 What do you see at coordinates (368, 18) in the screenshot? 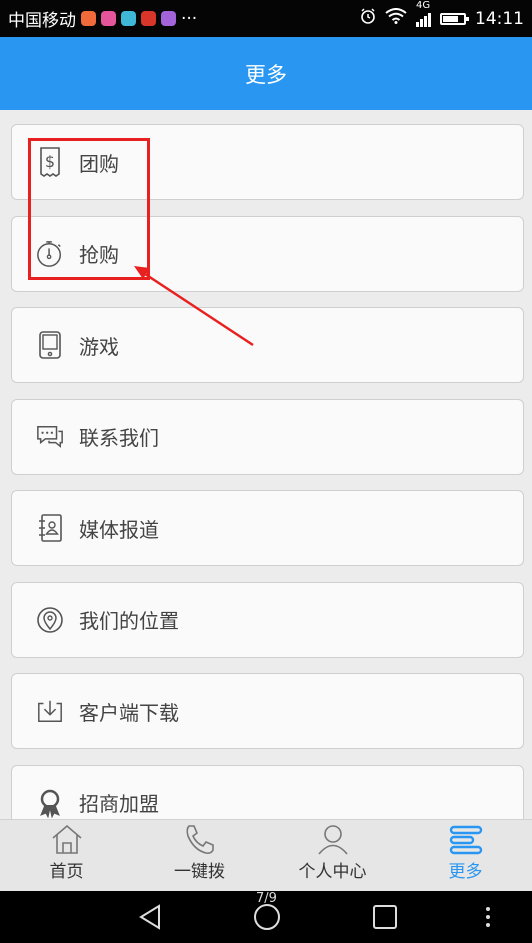
I see `alarm-icon` at bounding box center [368, 18].